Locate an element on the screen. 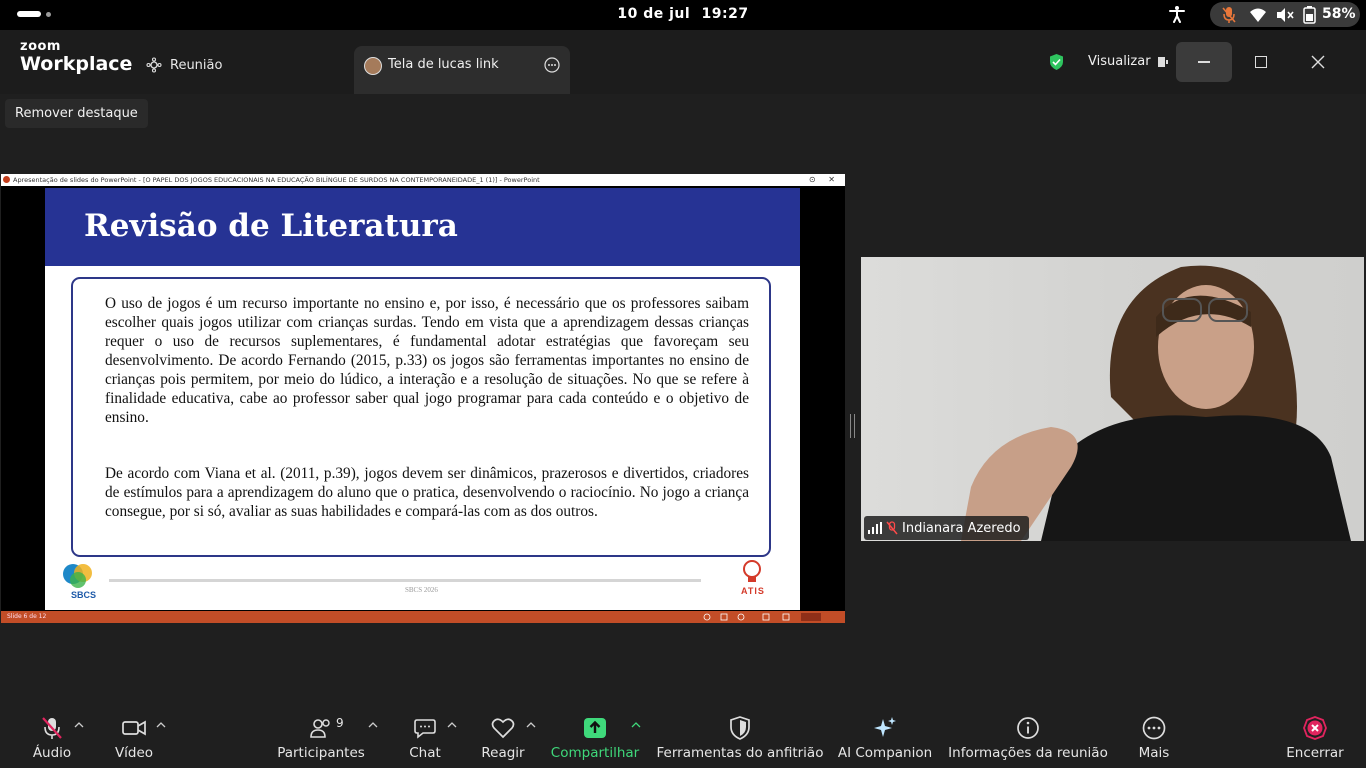 The height and width of the screenshot is (768, 1366). close-window-icon is located at coordinates (1318, 62).